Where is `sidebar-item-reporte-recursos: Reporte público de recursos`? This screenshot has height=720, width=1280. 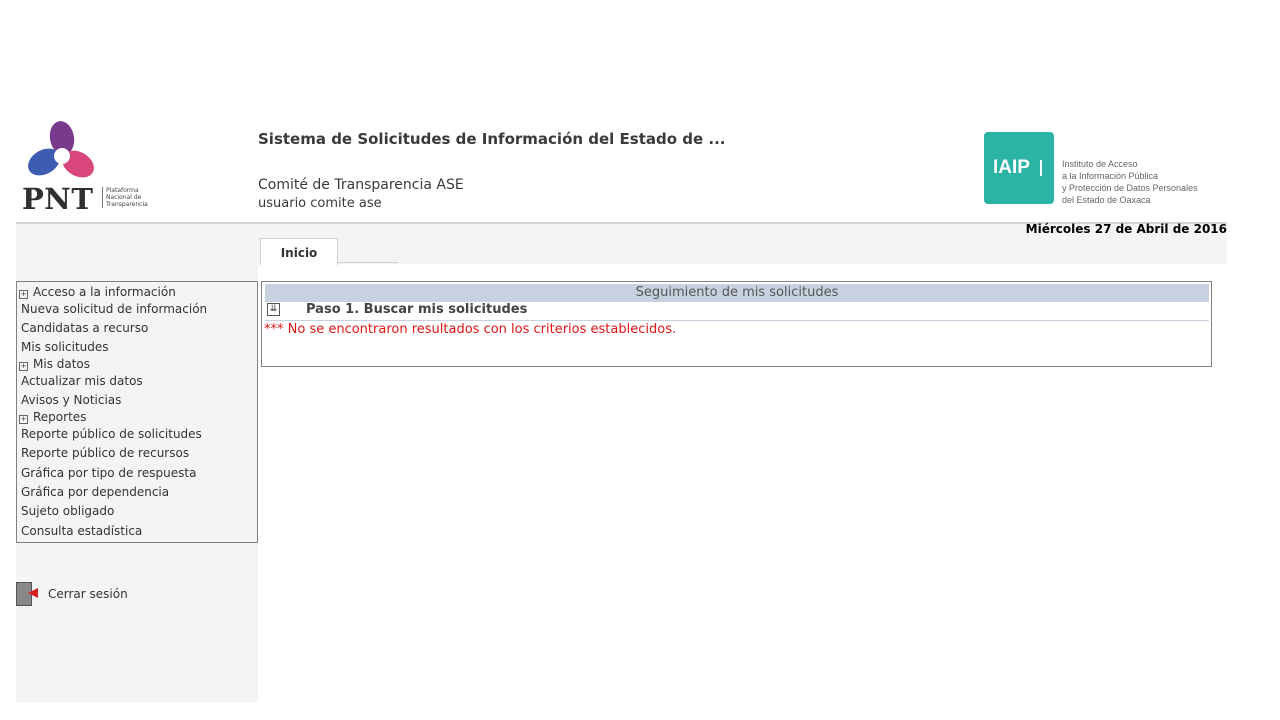
sidebar-item-reporte-recursos: Reporte público de recursos is located at coordinates (105, 453).